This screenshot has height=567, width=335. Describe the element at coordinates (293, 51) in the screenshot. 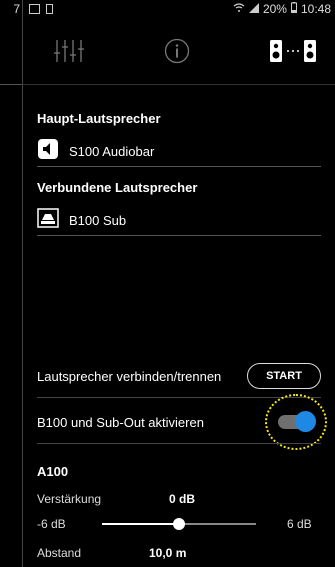

I see `speaker-link-icon` at that location.